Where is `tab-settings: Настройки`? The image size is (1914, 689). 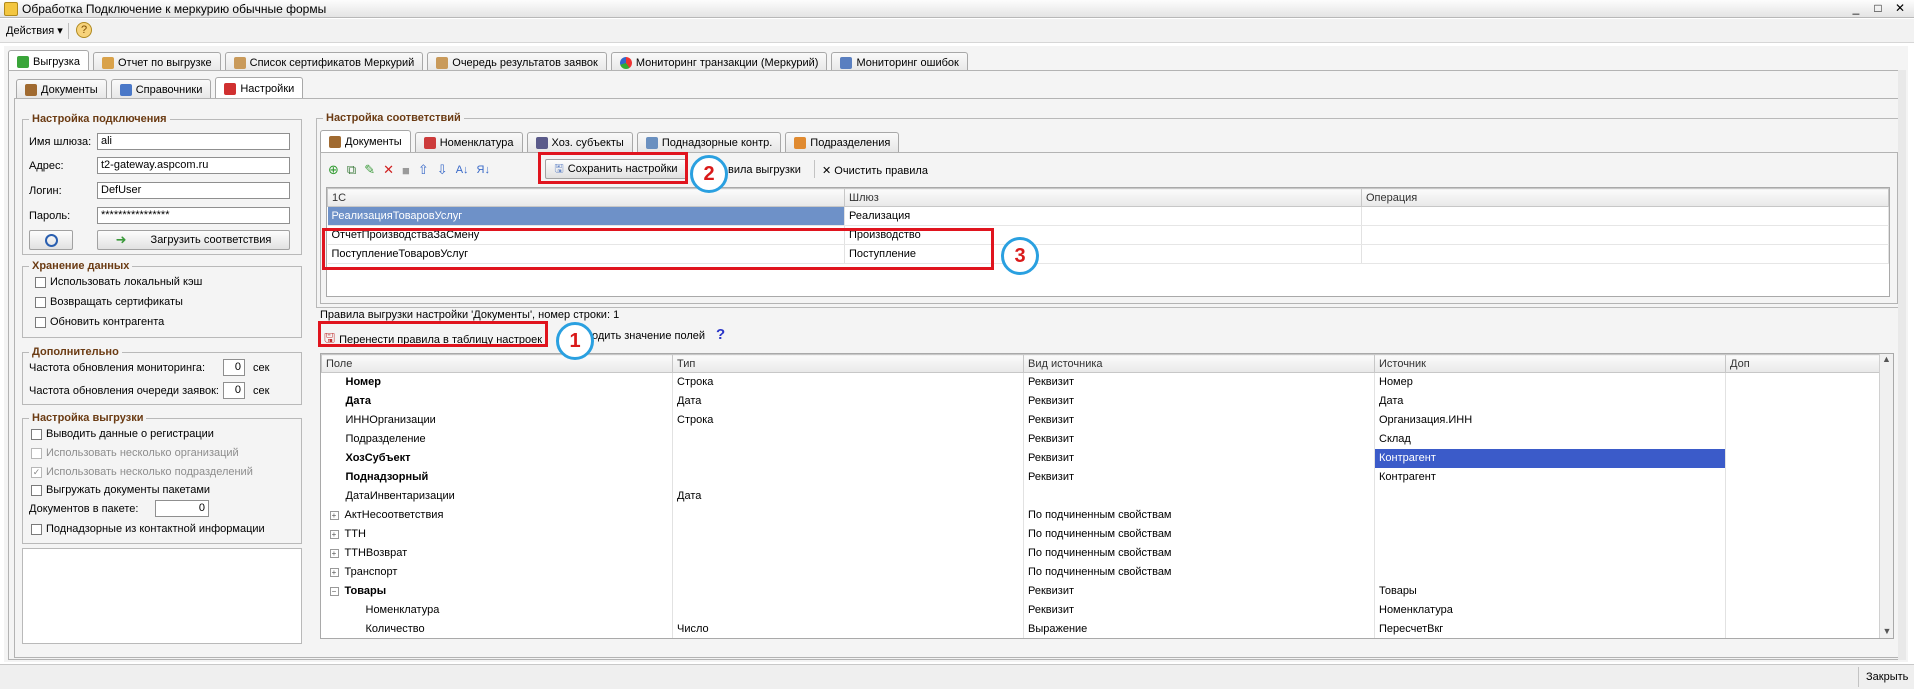
tab-settings: Настройки is located at coordinates (259, 88).